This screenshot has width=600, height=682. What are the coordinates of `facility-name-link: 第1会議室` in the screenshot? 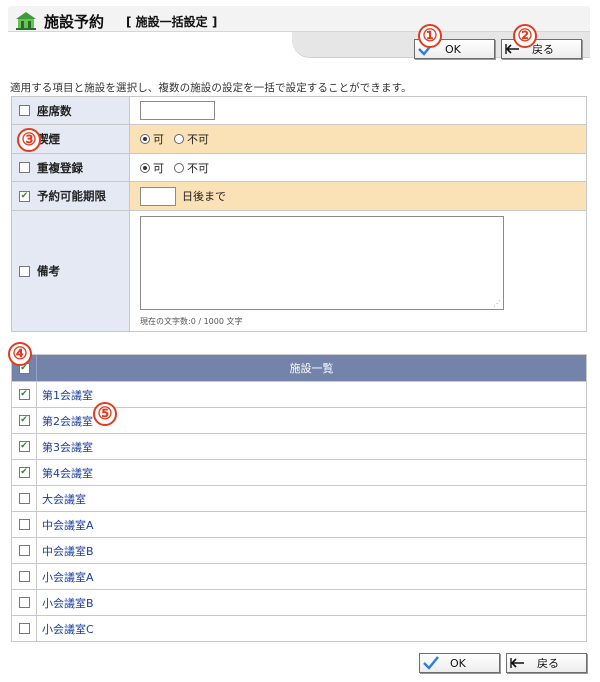 It's located at (311, 394).